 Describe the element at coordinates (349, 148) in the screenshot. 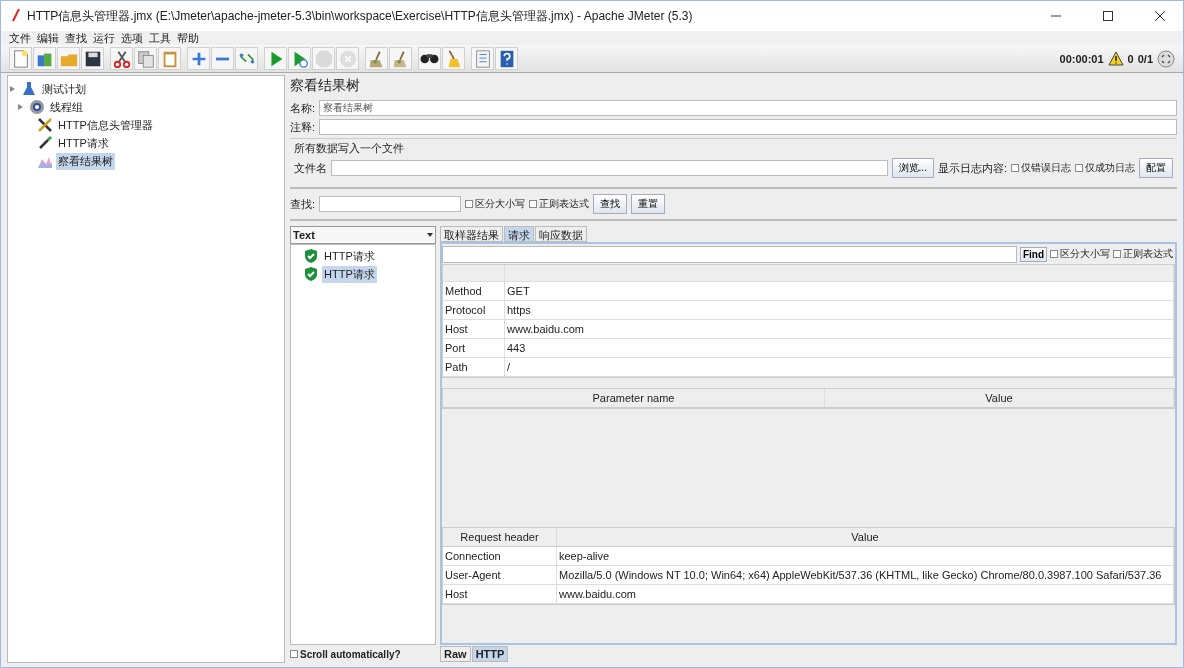

I see `section-title: 所有数据写入一个文件` at that location.